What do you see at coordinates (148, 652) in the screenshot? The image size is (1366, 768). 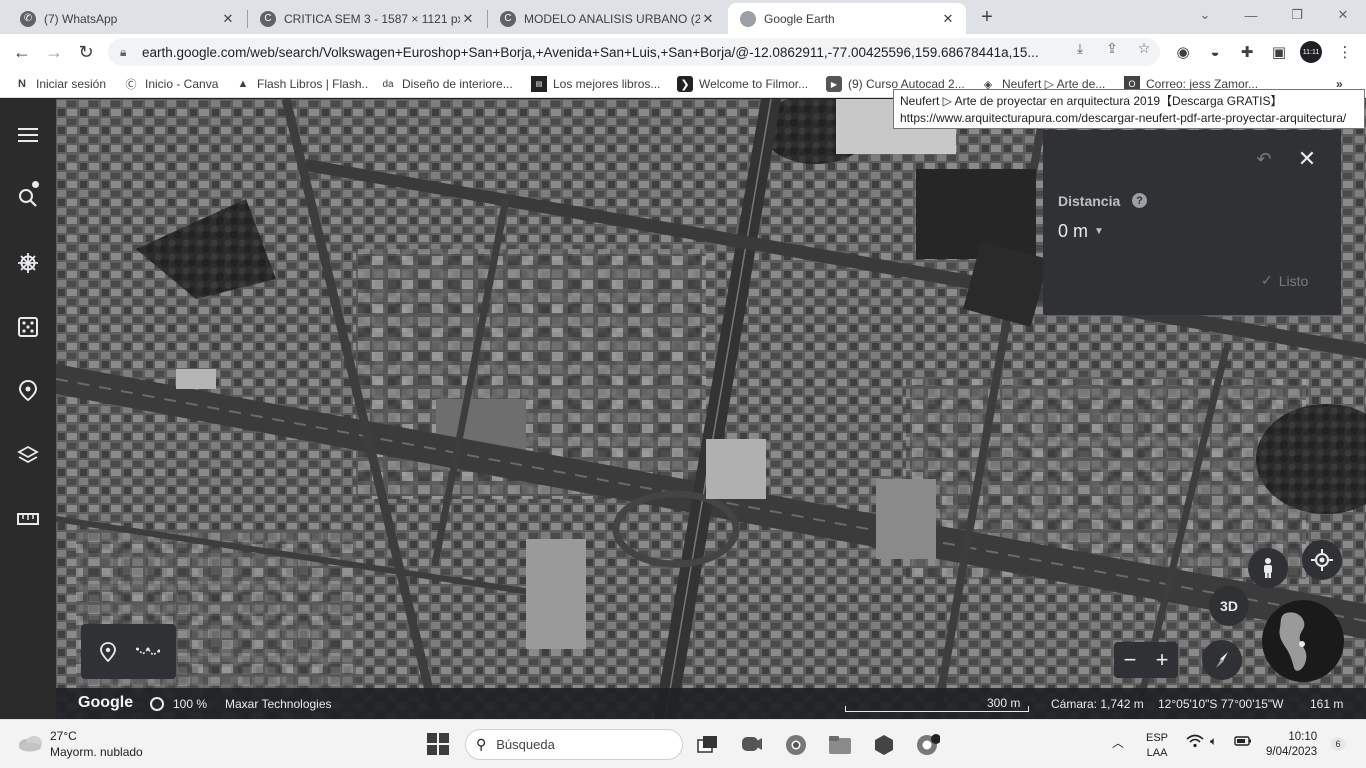 I see `draw-path-icon` at bounding box center [148, 652].